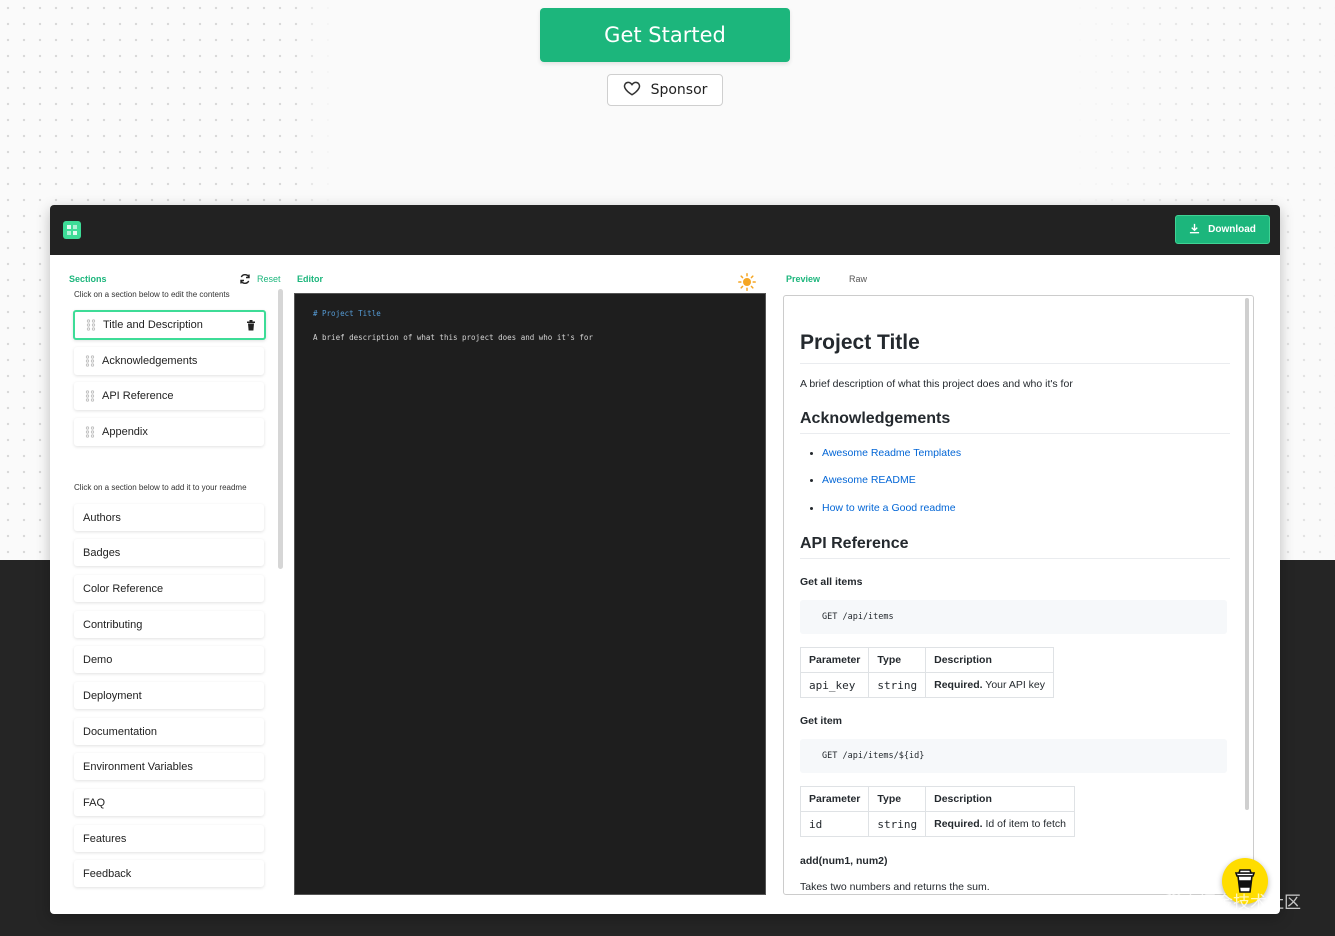  What do you see at coordinates (803, 279) in the screenshot?
I see `tab-preview: Preview` at bounding box center [803, 279].